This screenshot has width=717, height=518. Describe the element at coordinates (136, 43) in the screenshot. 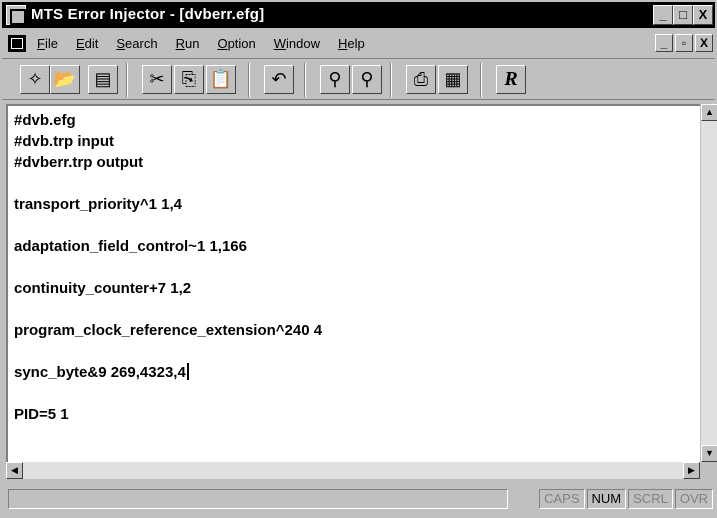

I see `menu-search: Search` at that location.